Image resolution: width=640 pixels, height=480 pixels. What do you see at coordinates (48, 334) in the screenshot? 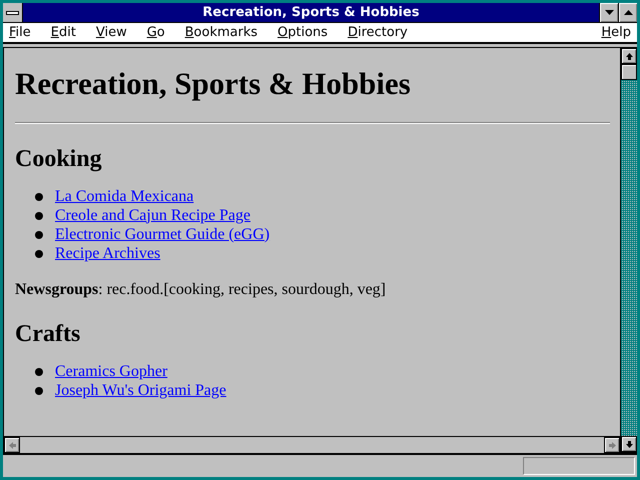
I see `section-heading: Crafts` at bounding box center [48, 334].